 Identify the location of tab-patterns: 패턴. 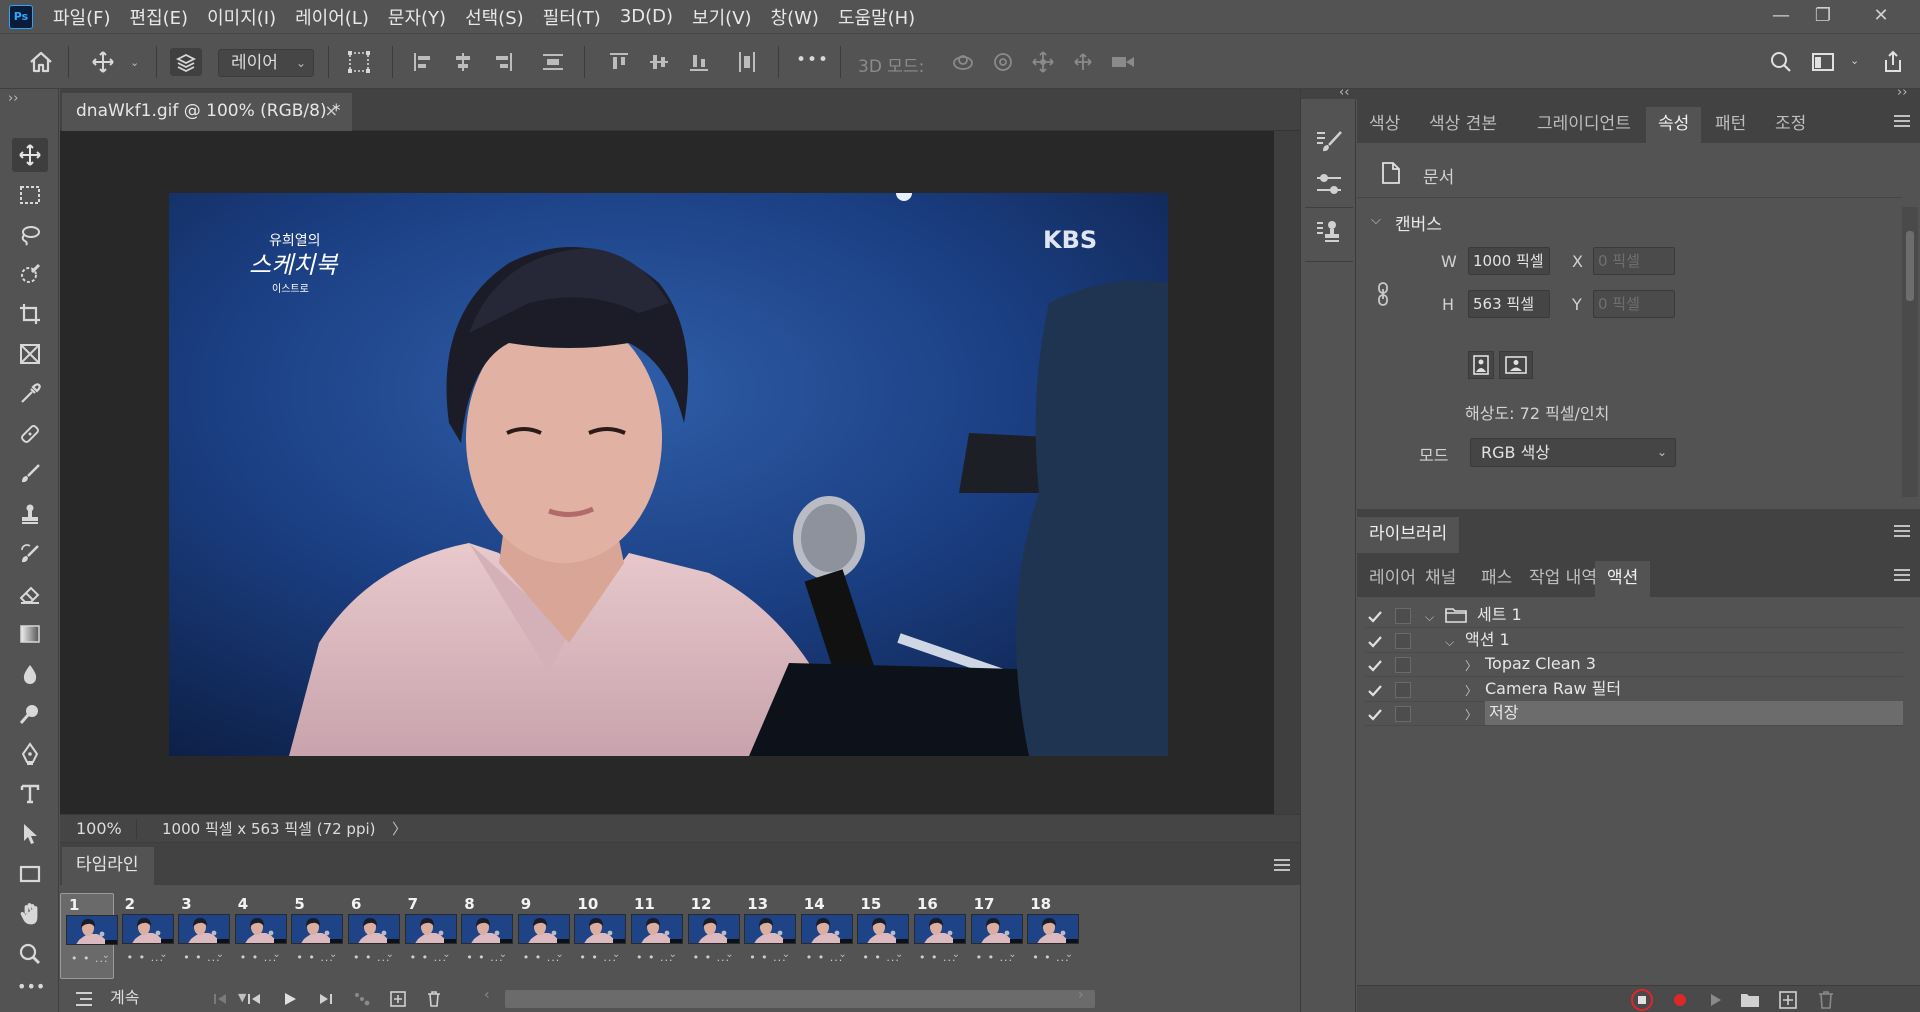
(1730, 125).